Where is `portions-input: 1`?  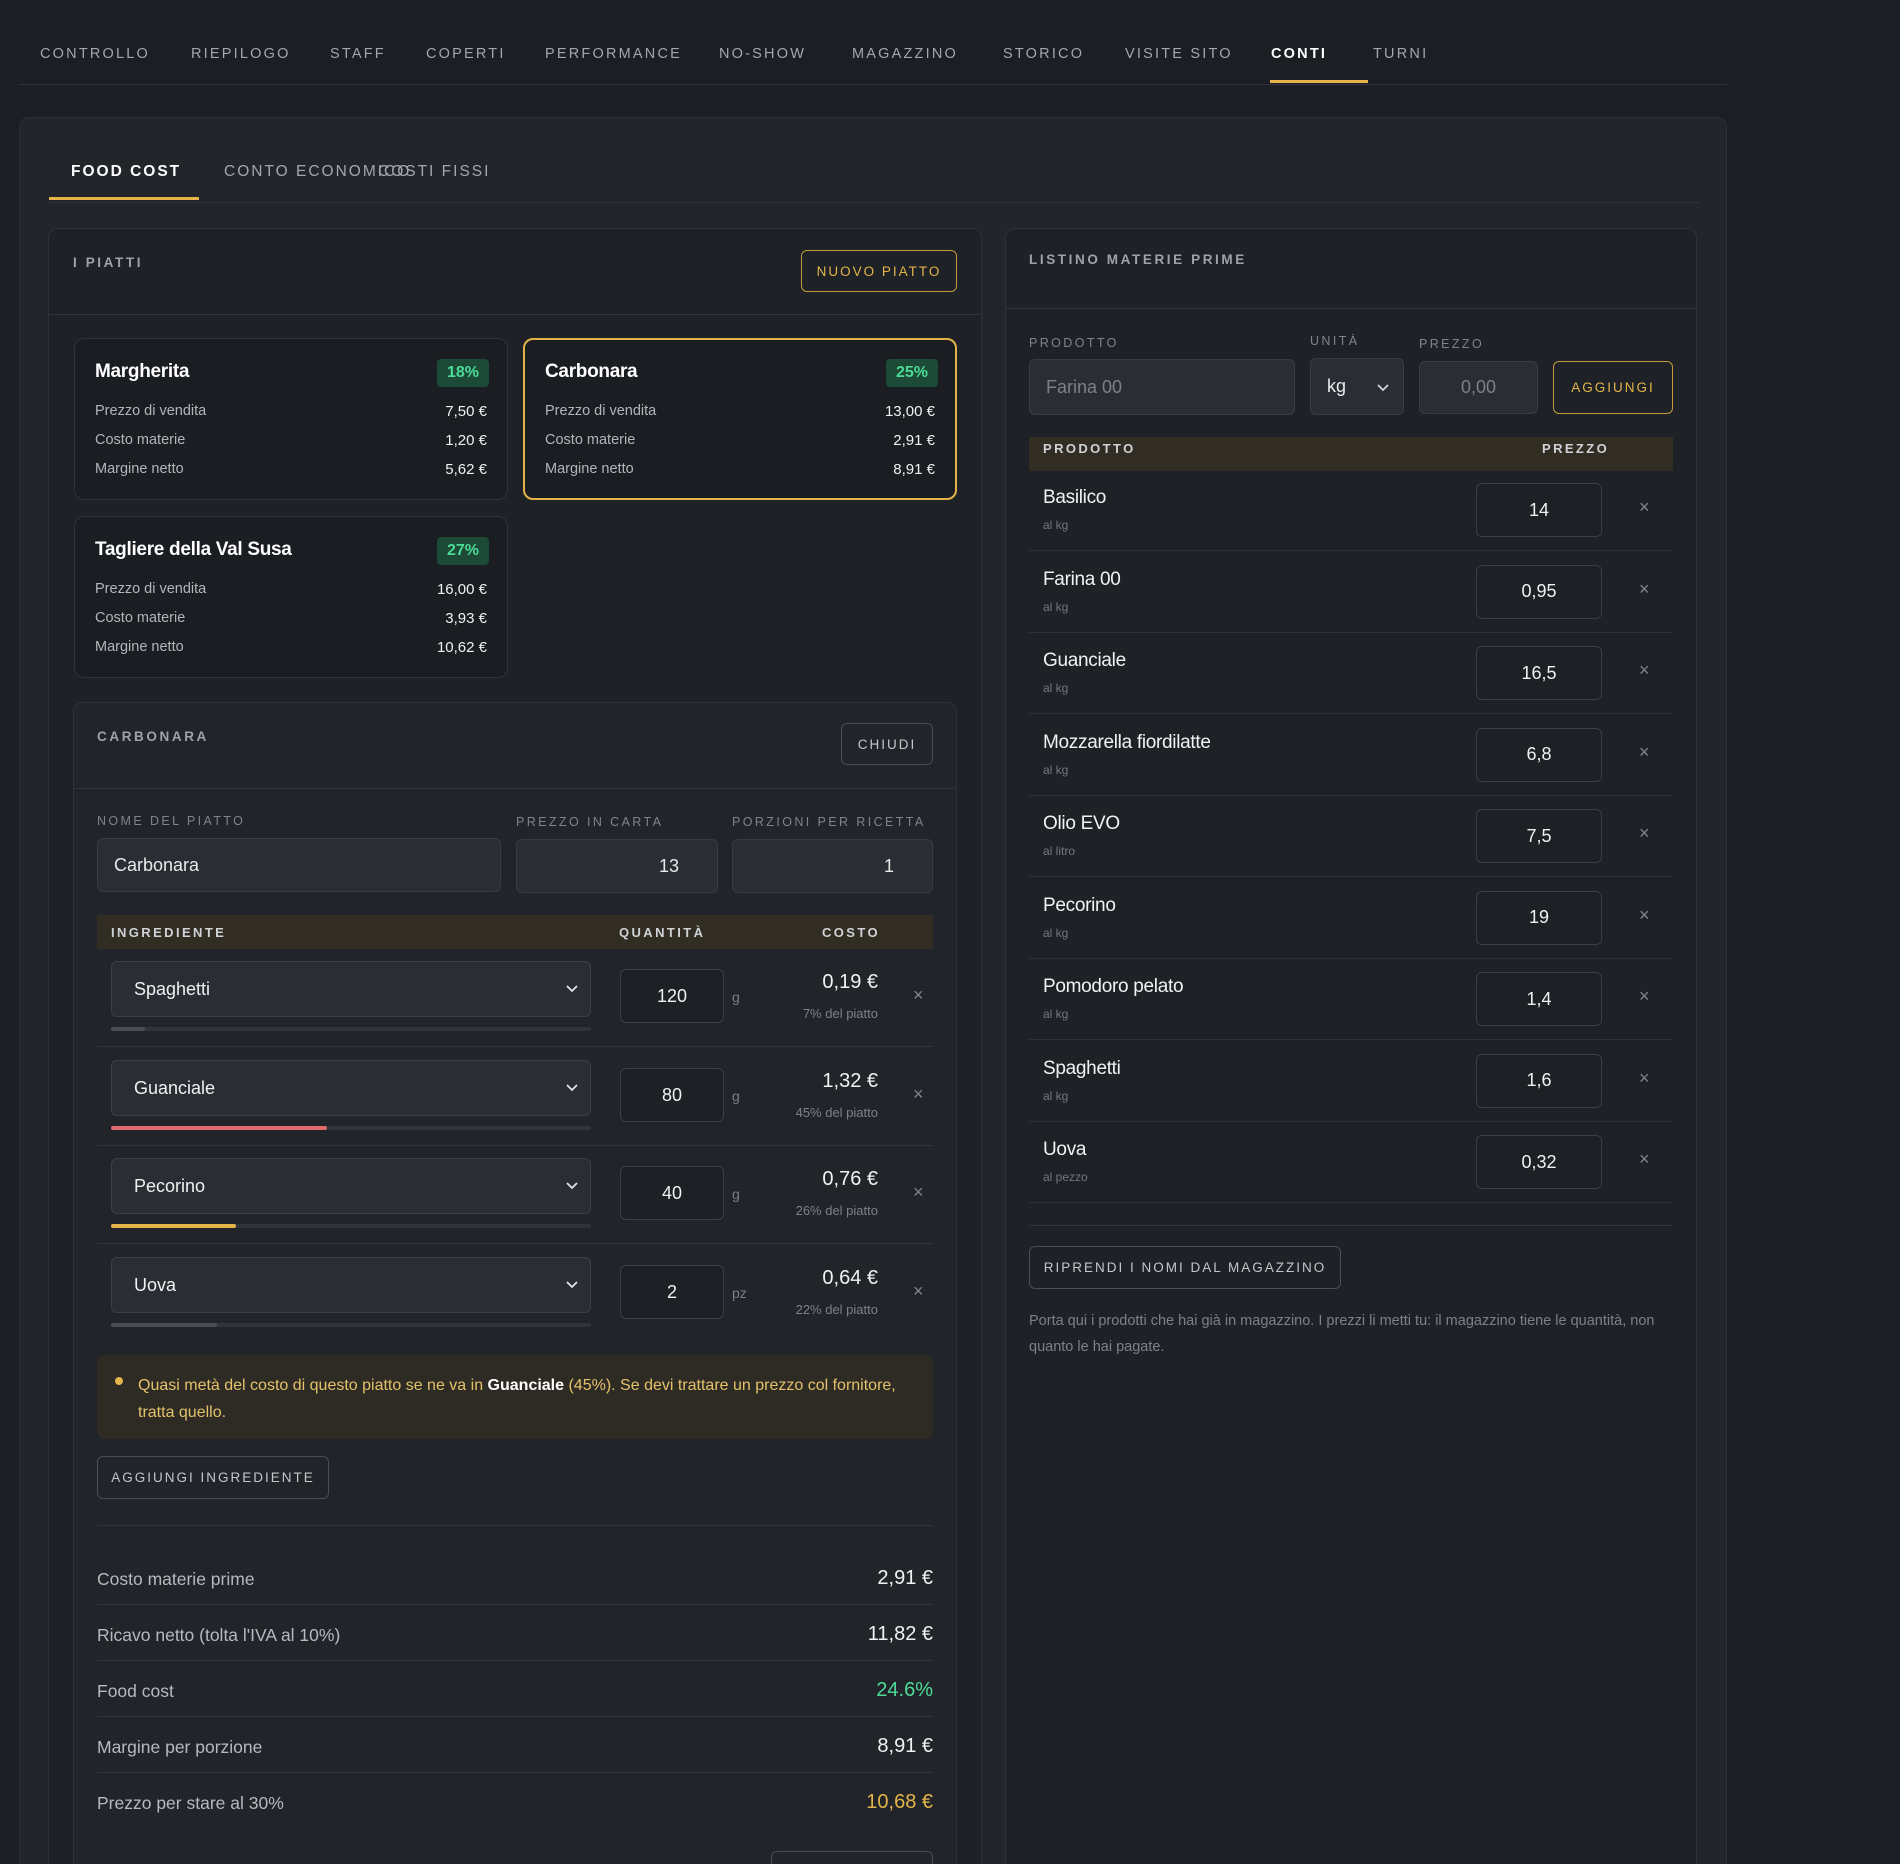 portions-input: 1 is located at coordinates (832, 866).